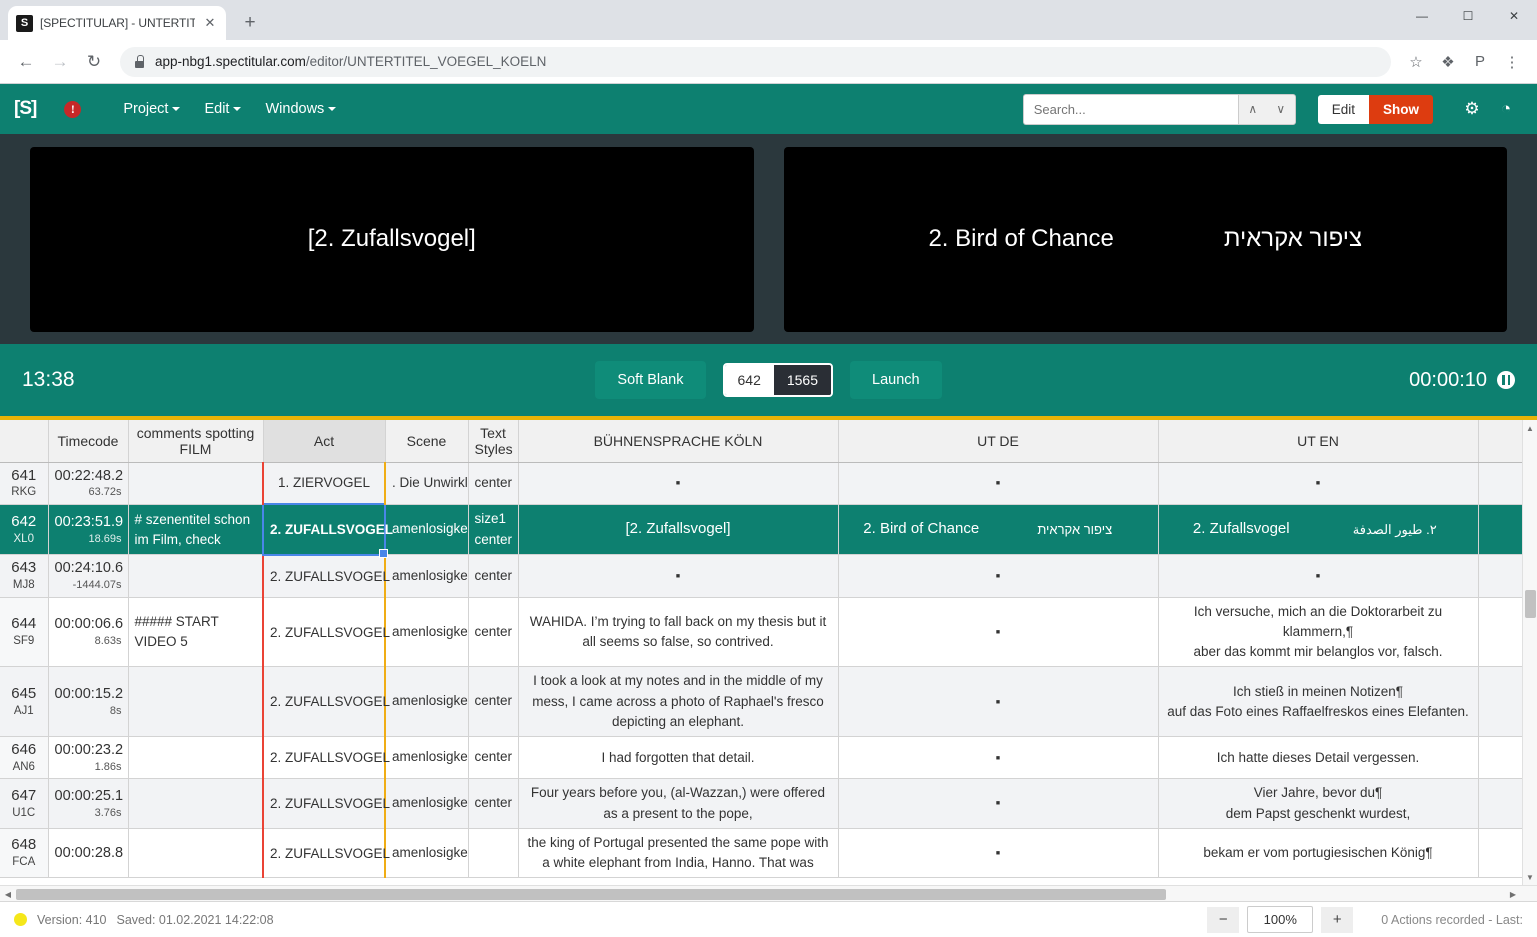 The width and height of the screenshot is (1537, 937). What do you see at coordinates (1448, 62) in the screenshot?
I see `extensions-icon: ❖` at bounding box center [1448, 62].